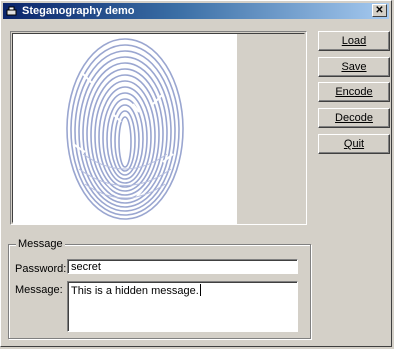  I want to click on message-text: This is a hidden message., so click(135, 291).